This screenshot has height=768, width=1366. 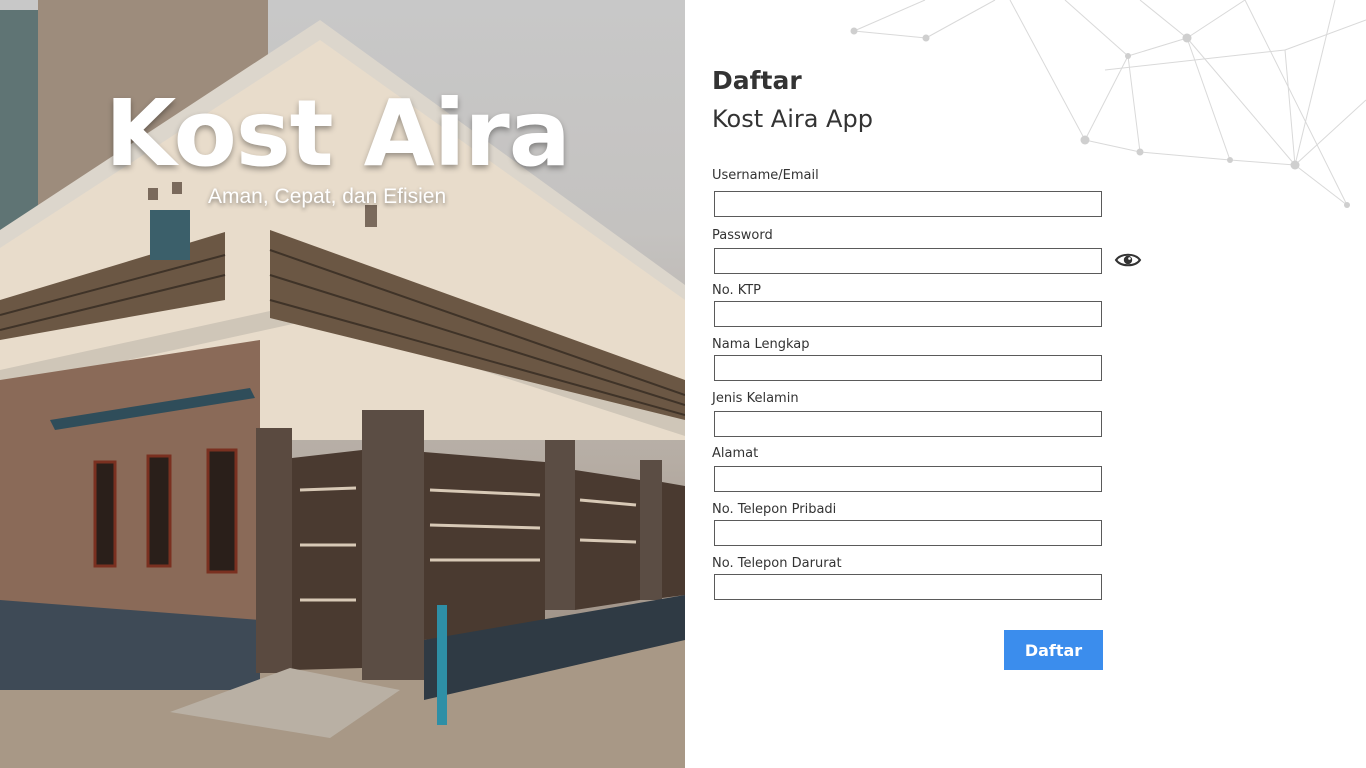 What do you see at coordinates (908, 204) in the screenshot?
I see `username-email-field` at bounding box center [908, 204].